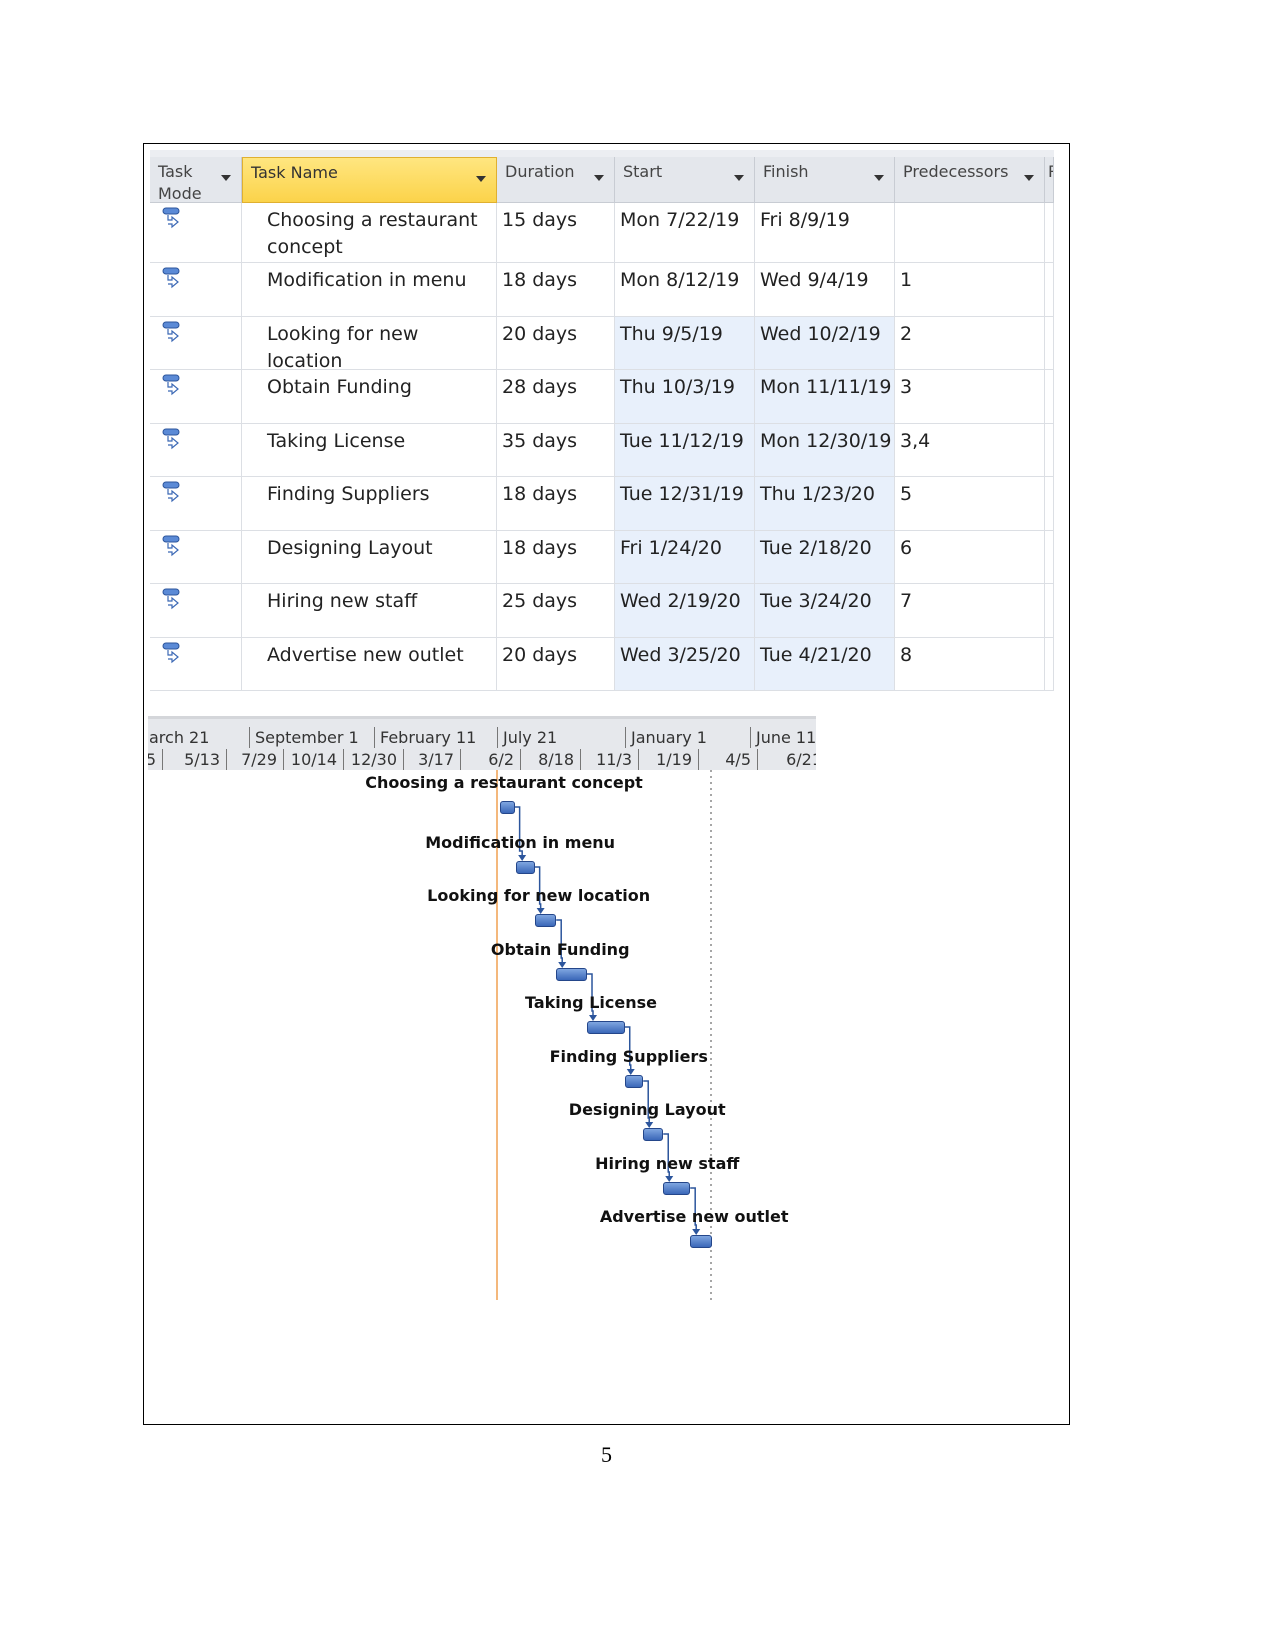 The height and width of the screenshot is (1650, 1275). I want to click on gantt-bar-label: Taking License, so click(591, 1002).